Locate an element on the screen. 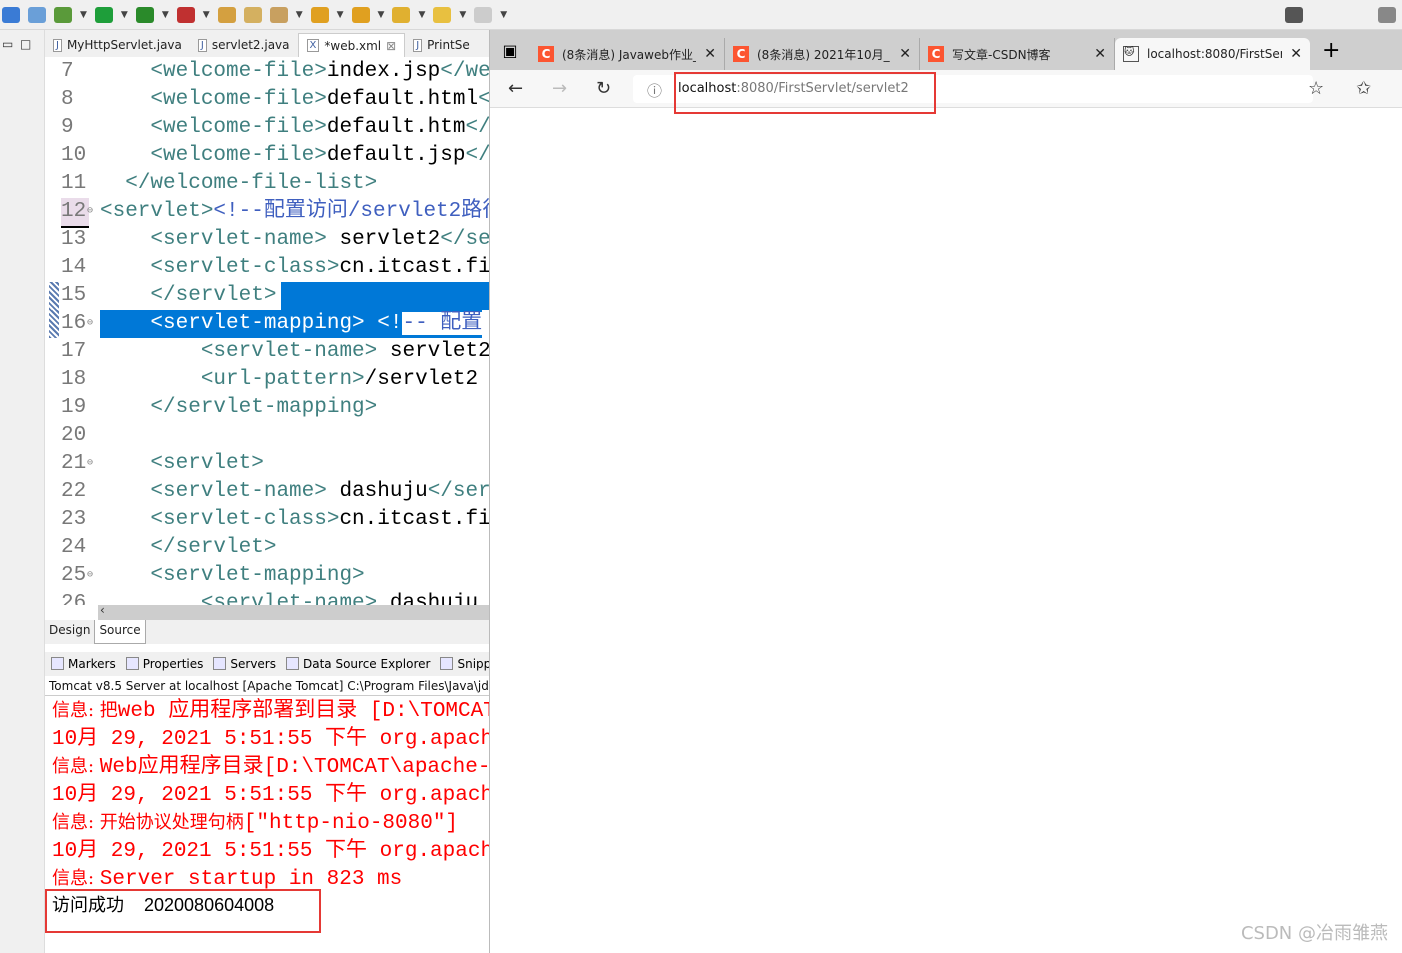 The image size is (1402, 953). panel-tab-label: Properties is located at coordinates (173, 664).